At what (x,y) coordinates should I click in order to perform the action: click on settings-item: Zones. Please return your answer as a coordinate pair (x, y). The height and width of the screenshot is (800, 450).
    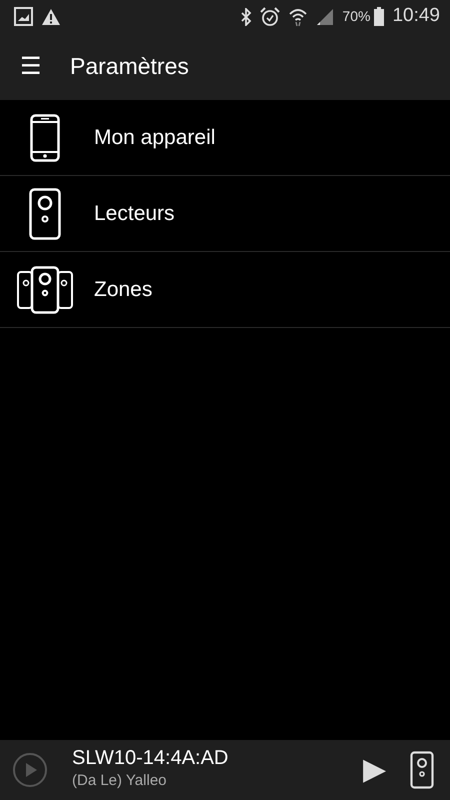
    Looking at the image, I should click on (225, 290).